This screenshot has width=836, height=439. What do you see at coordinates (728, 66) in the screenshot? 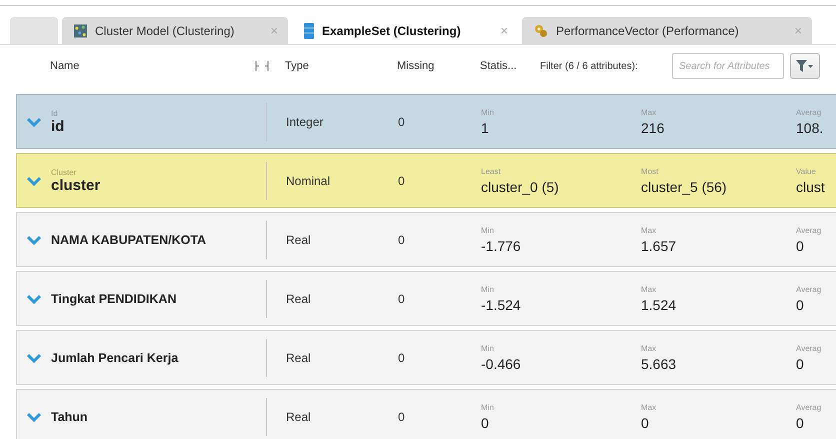
I see `search-field: Search for Attributes` at bounding box center [728, 66].